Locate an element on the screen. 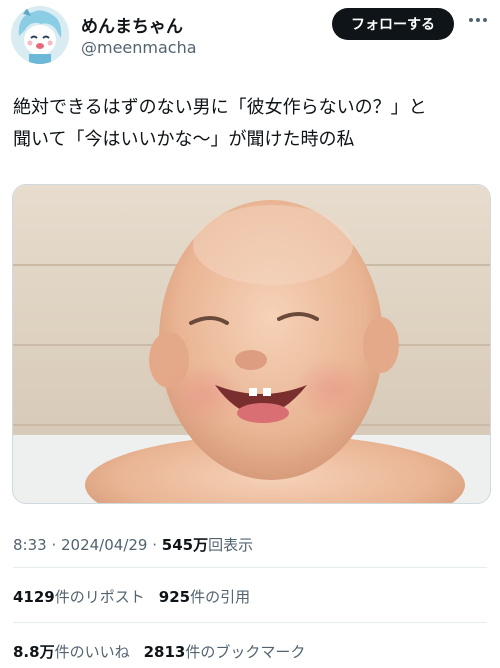 The image size is (500, 668). bookmarks-stat: 2813件のブックマーク is located at coordinates (225, 651).